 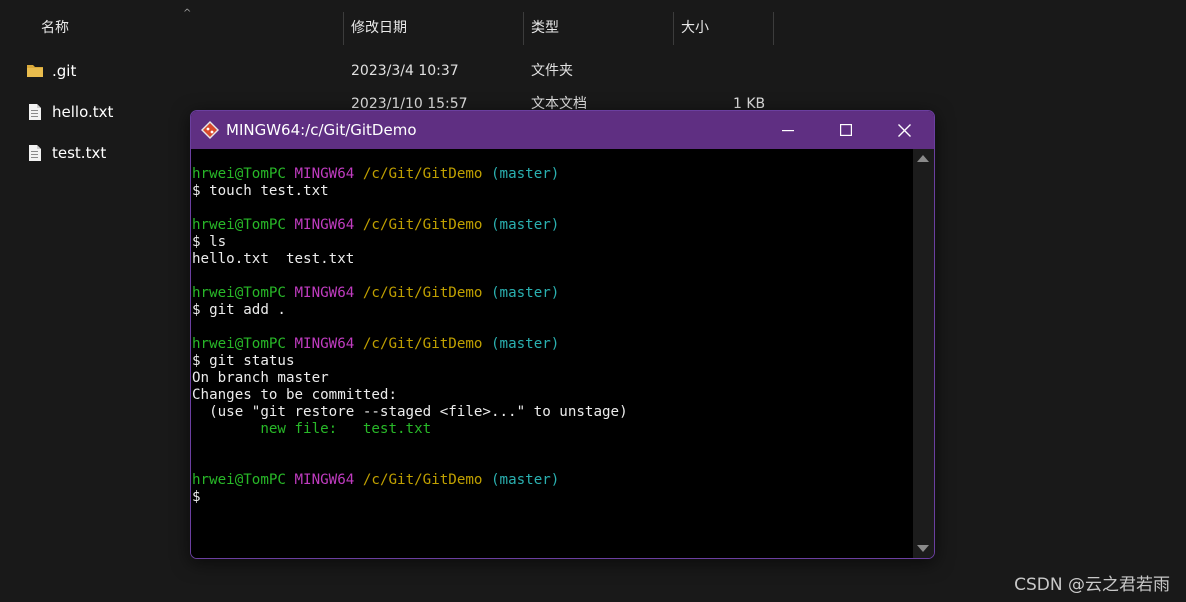 What do you see at coordinates (187, 13) in the screenshot?
I see `sort-ascending-icon: ^` at bounding box center [187, 13].